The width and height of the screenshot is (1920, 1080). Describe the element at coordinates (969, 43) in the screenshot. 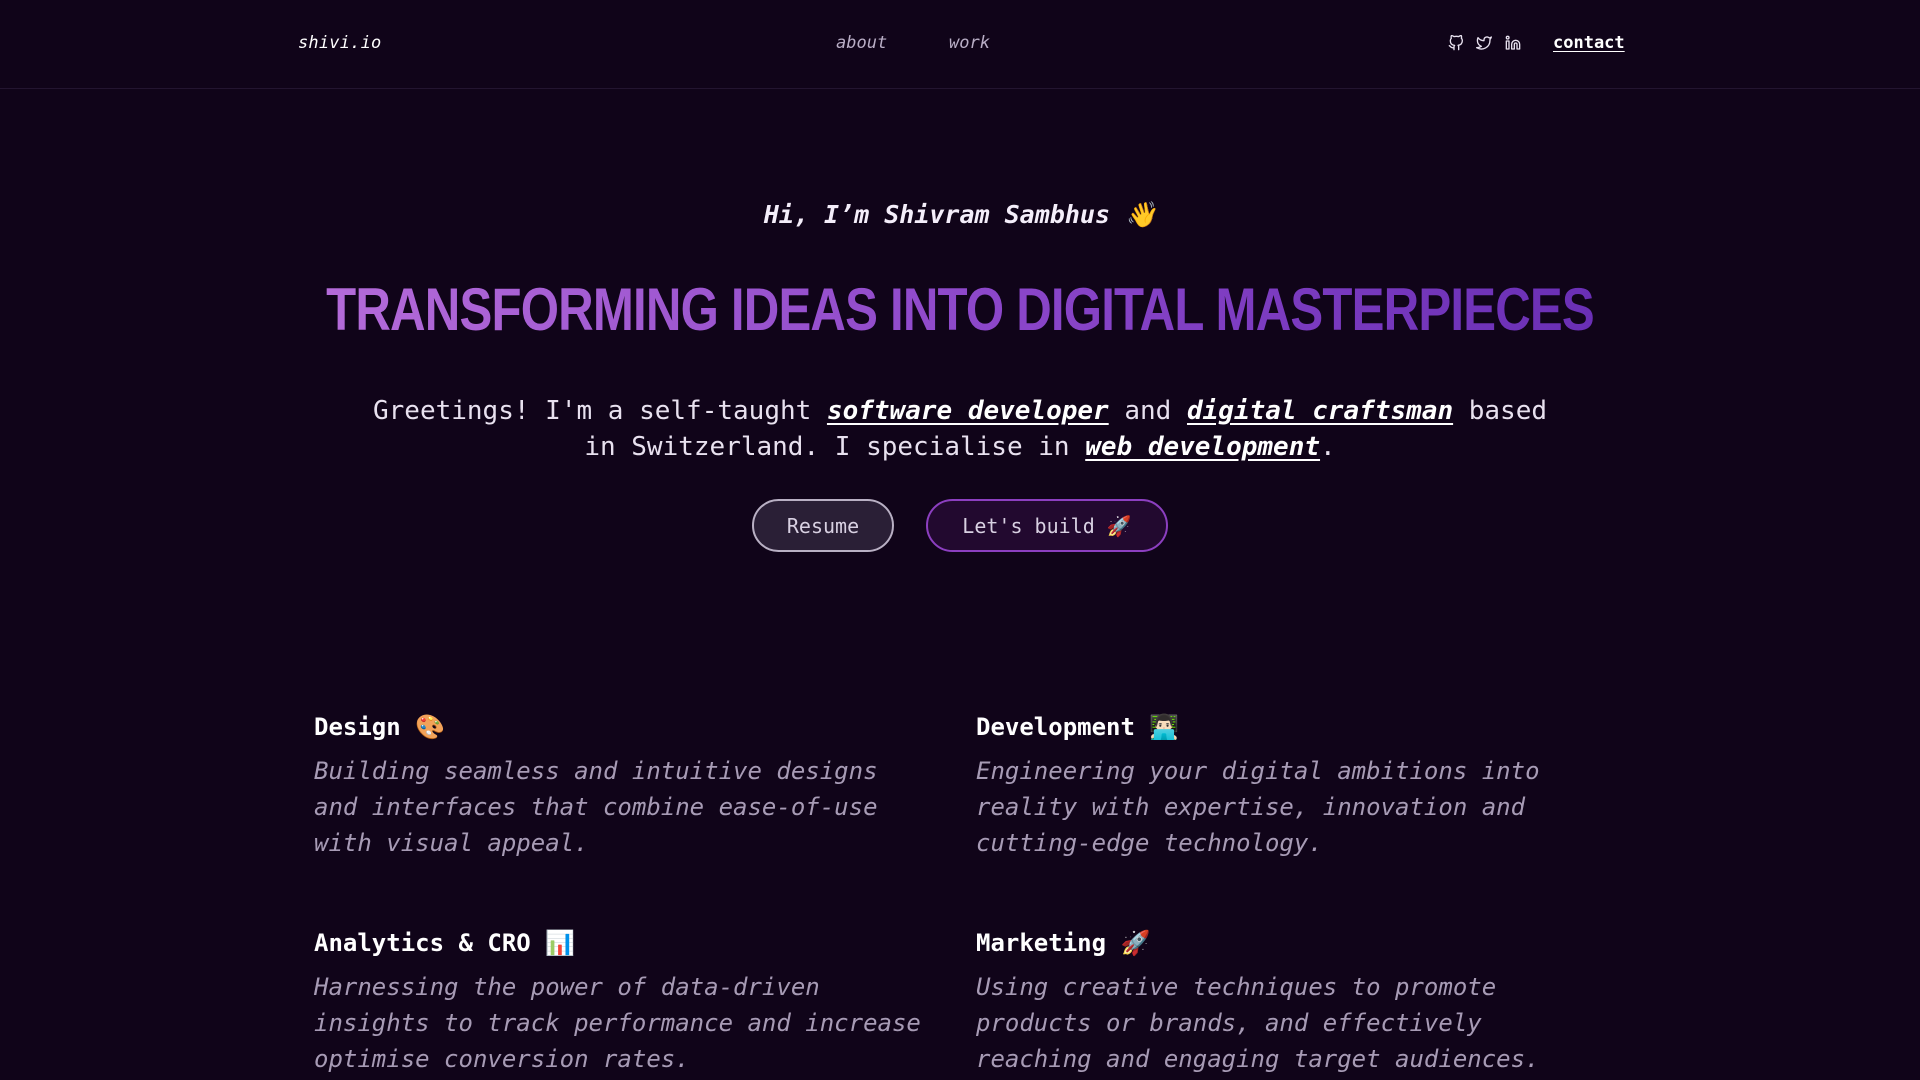

I see `nav-link-work: work` at that location.